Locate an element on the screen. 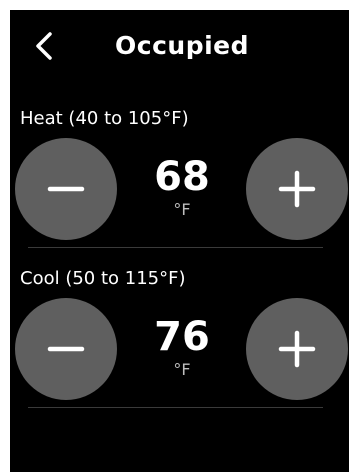  cool-increase-button is located at coordinates (297, 349).